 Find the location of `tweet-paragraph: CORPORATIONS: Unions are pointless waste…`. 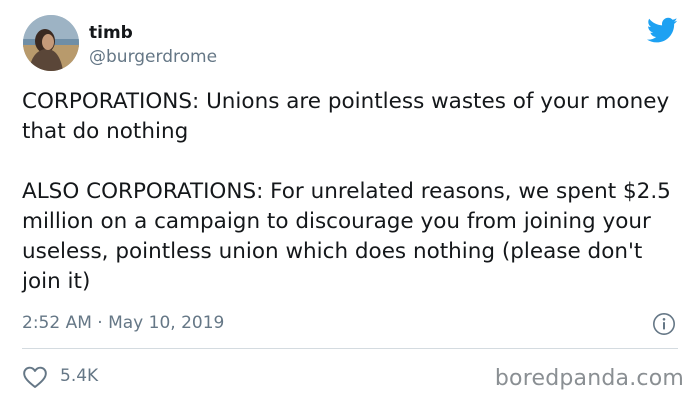

tweet-paragraph: CORPORATIONS: Unions are pointless waste… is located at coordinates (349, 116).